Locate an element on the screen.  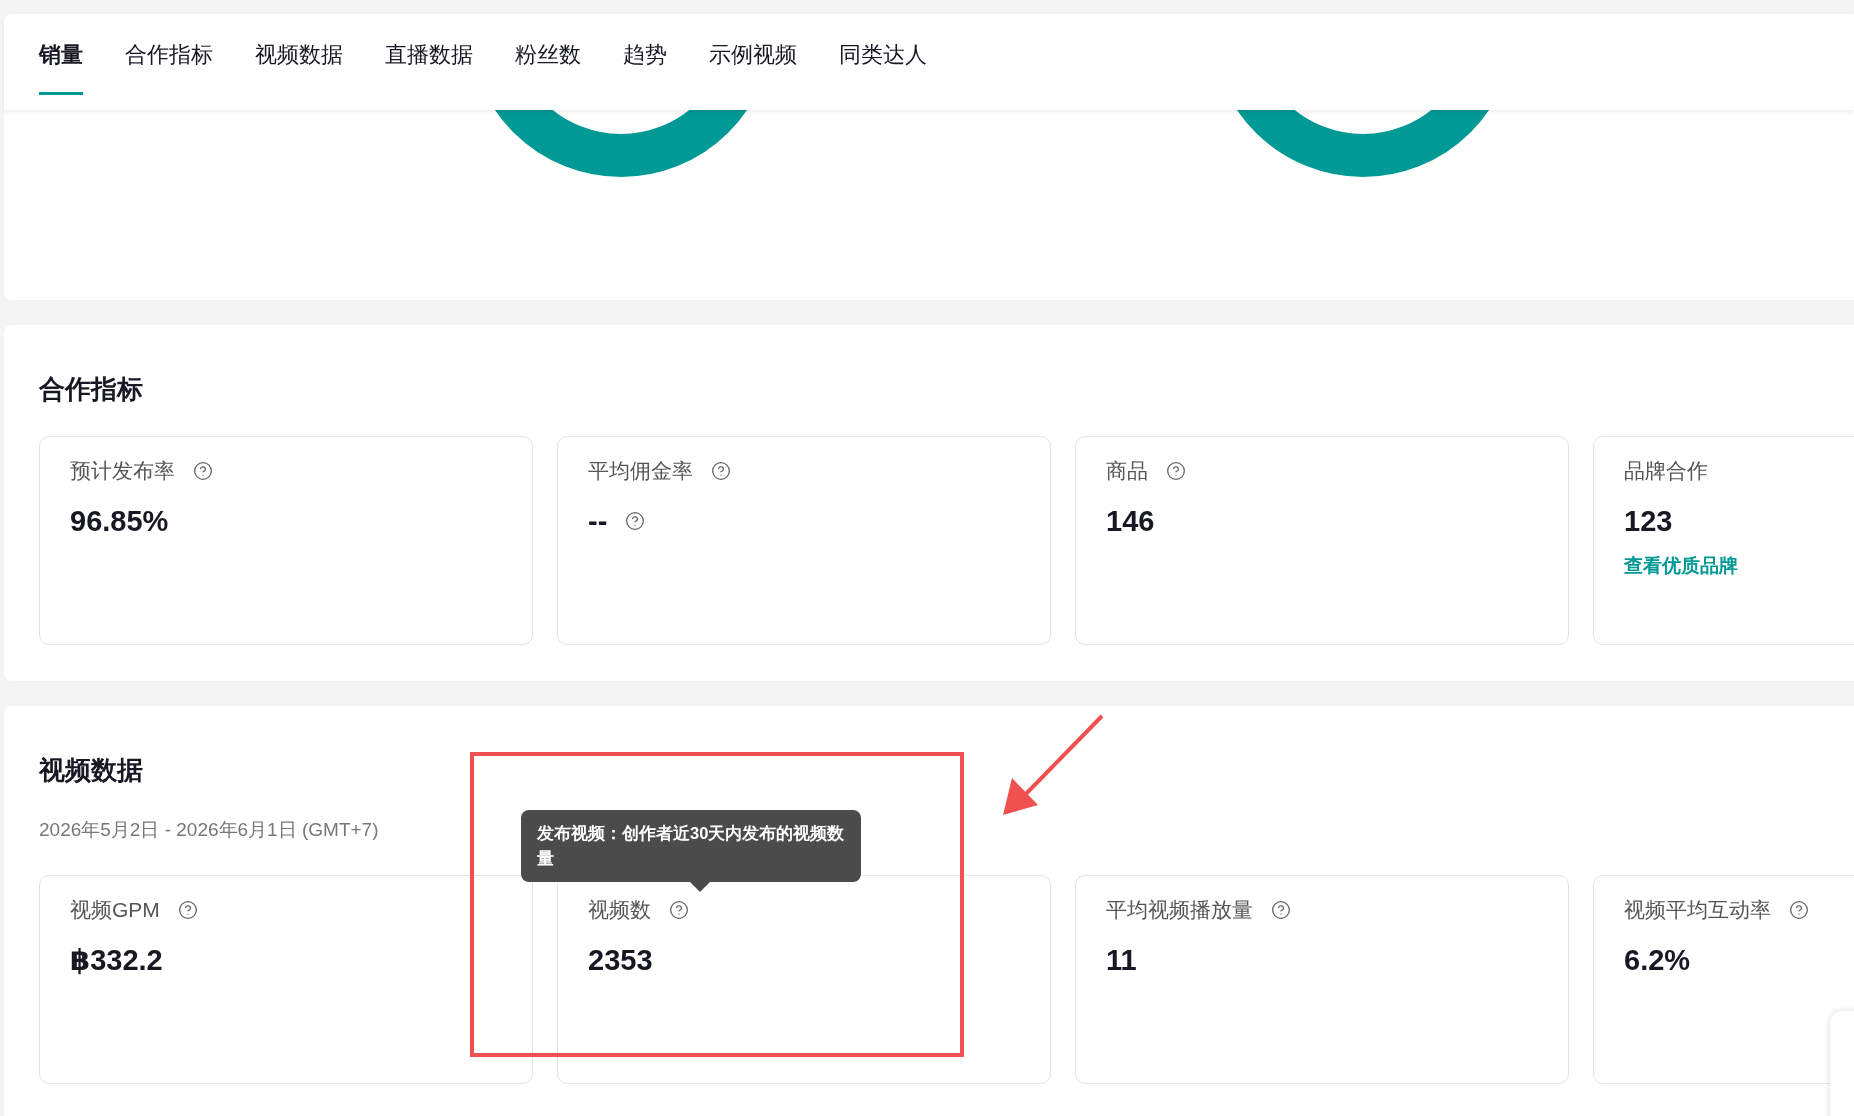
tab: 示例视频 is located at coordinates (753, 54).